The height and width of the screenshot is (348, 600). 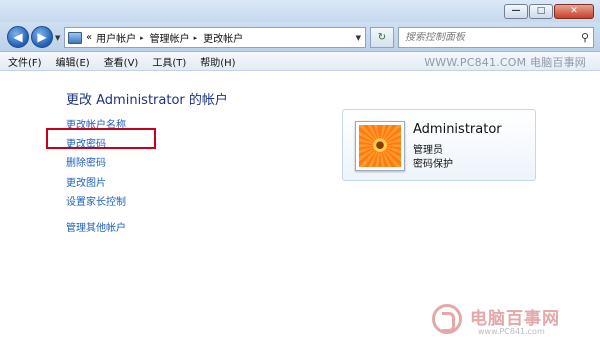 I want to click on user-account-card: Administrator 管理员 密码保护, so click(x=439, y=145).